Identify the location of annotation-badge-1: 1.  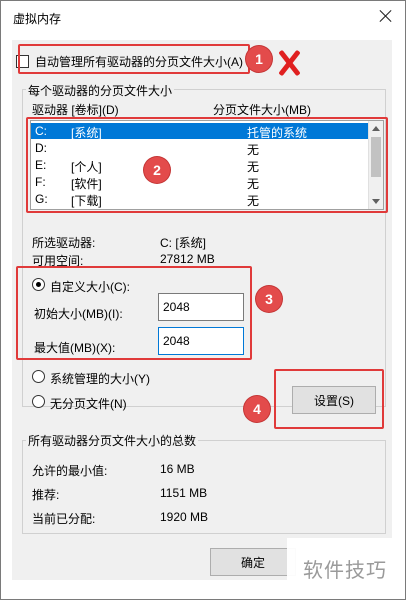
(259, 59).